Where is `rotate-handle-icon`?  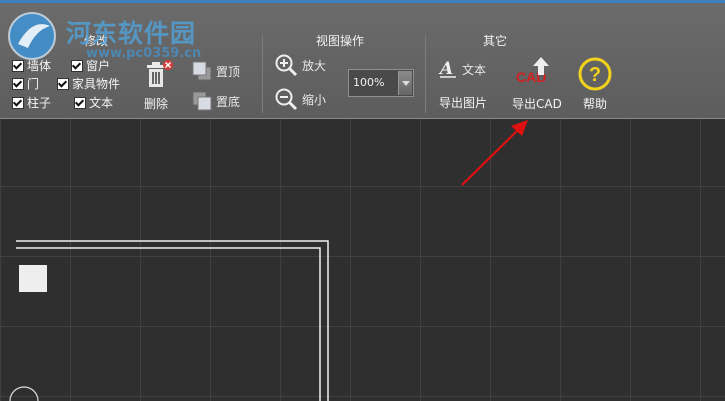 rotate-handle-icon is located at coordinates (24, 393).